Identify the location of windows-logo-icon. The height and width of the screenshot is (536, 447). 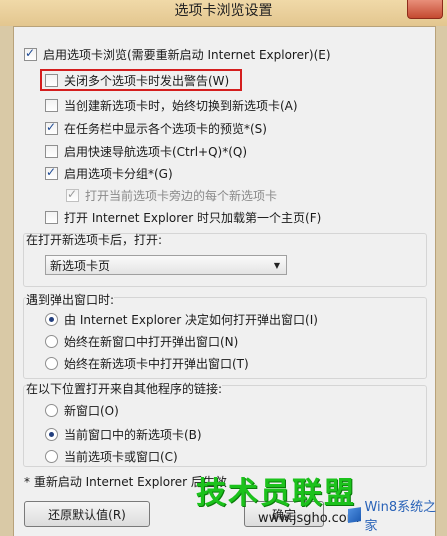
(355, 515).